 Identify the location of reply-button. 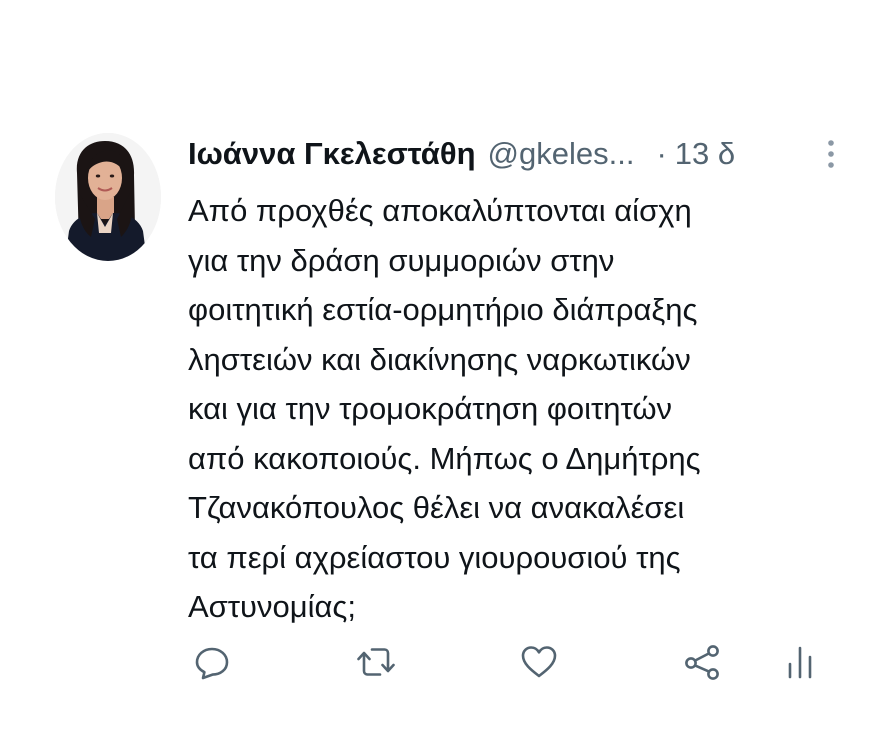
(212, 662).